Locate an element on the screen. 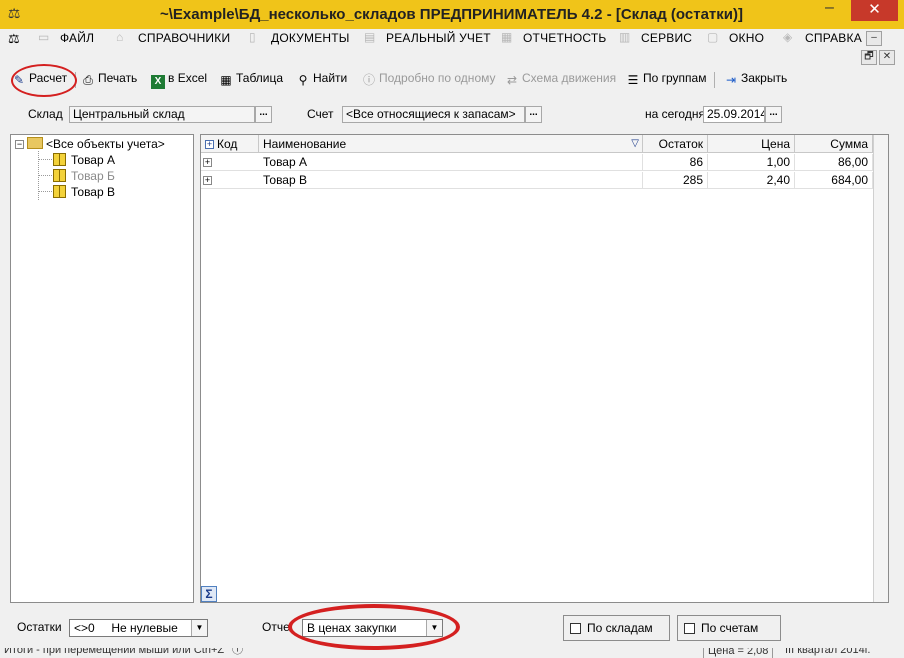 Image resolution: width=904 pixels, height=658 pixels. find-button: ⚲ Найти is located at coordinates (322, 79).